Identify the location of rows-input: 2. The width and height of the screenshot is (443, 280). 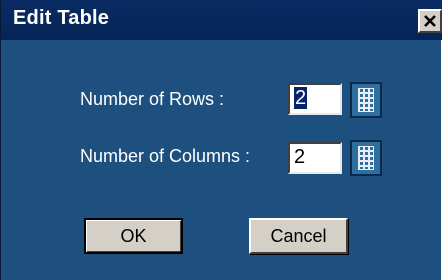
(315, 99).